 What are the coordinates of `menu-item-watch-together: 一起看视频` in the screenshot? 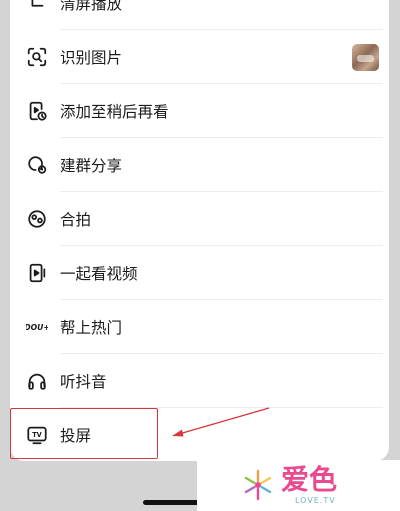 It's located at (199, 273).